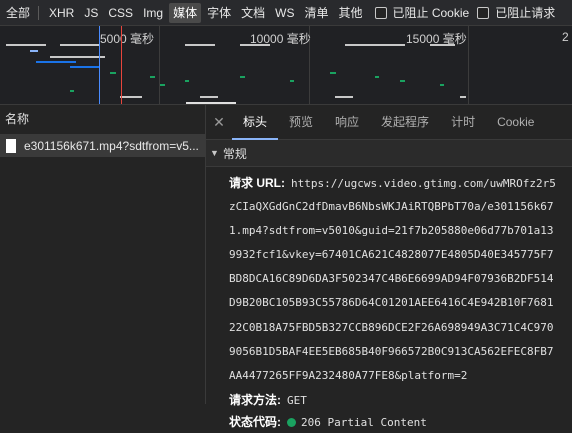 The height and width of the screenshot is (433, 572). I want to click on request-url-label: 请求 URL:, so click(257, 183).